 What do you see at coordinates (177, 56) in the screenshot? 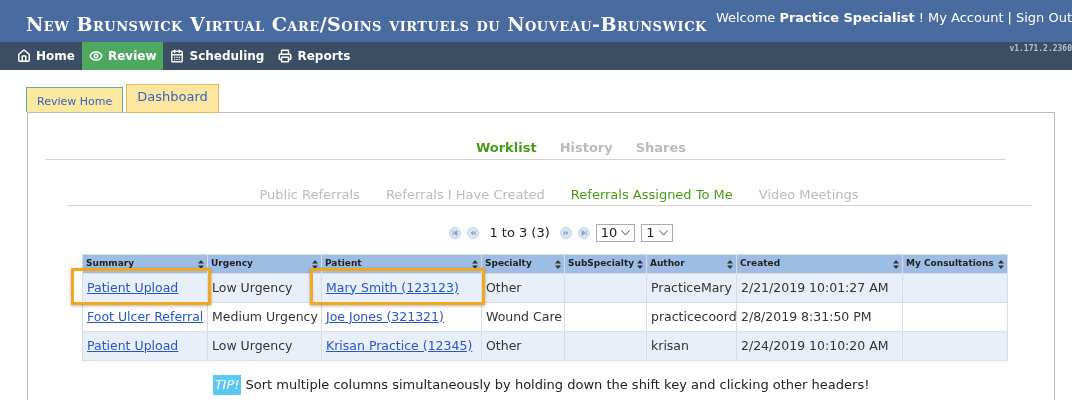
I see `calendar-icon` at bounding box center [177, 56].